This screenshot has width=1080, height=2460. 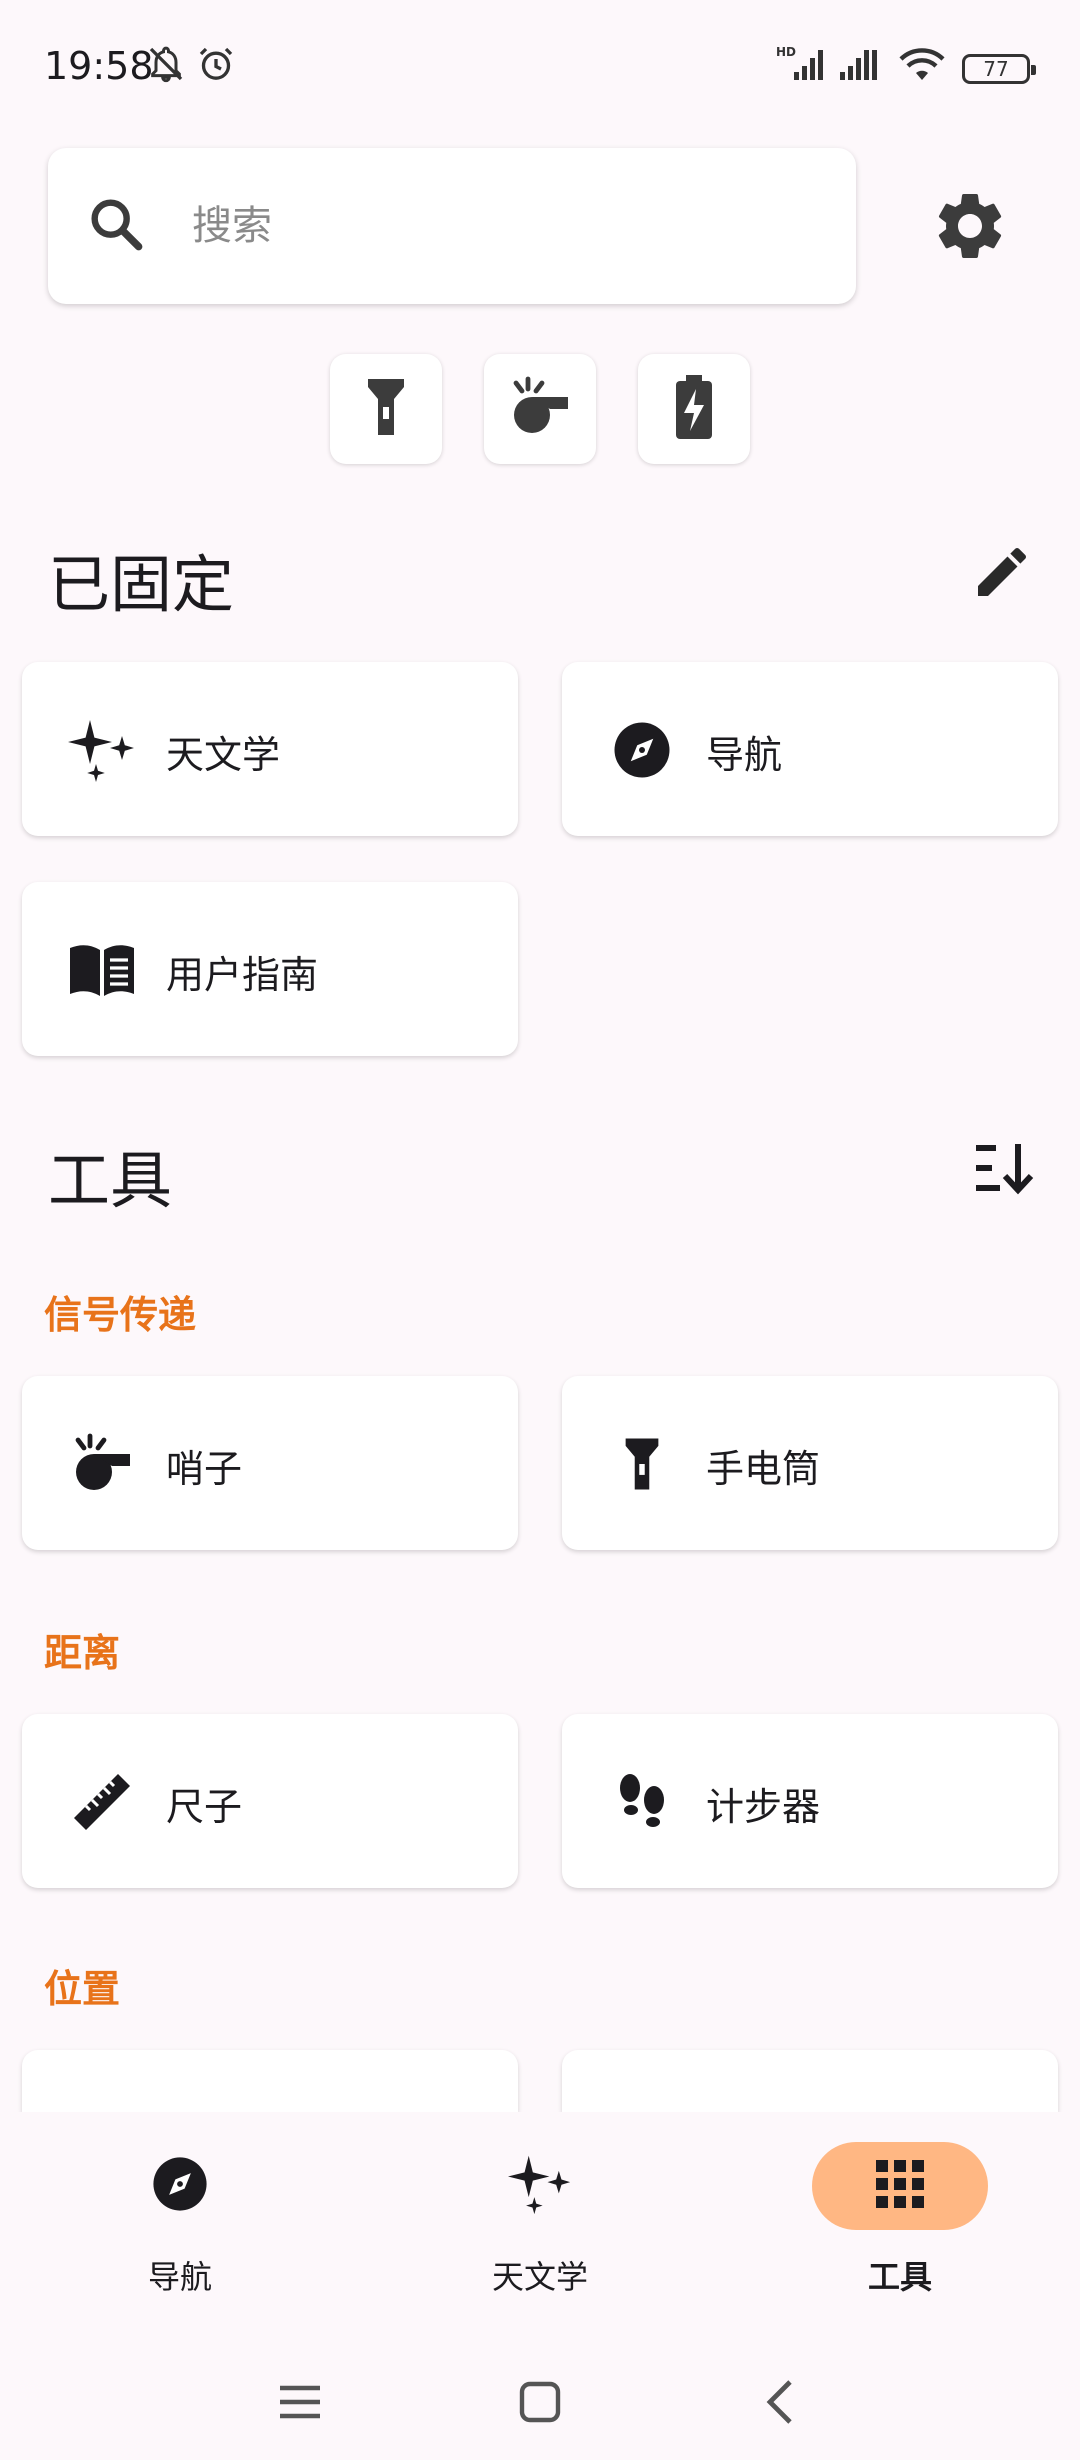 I want to click on card-label: 天文学, so click(x=223, y=755).